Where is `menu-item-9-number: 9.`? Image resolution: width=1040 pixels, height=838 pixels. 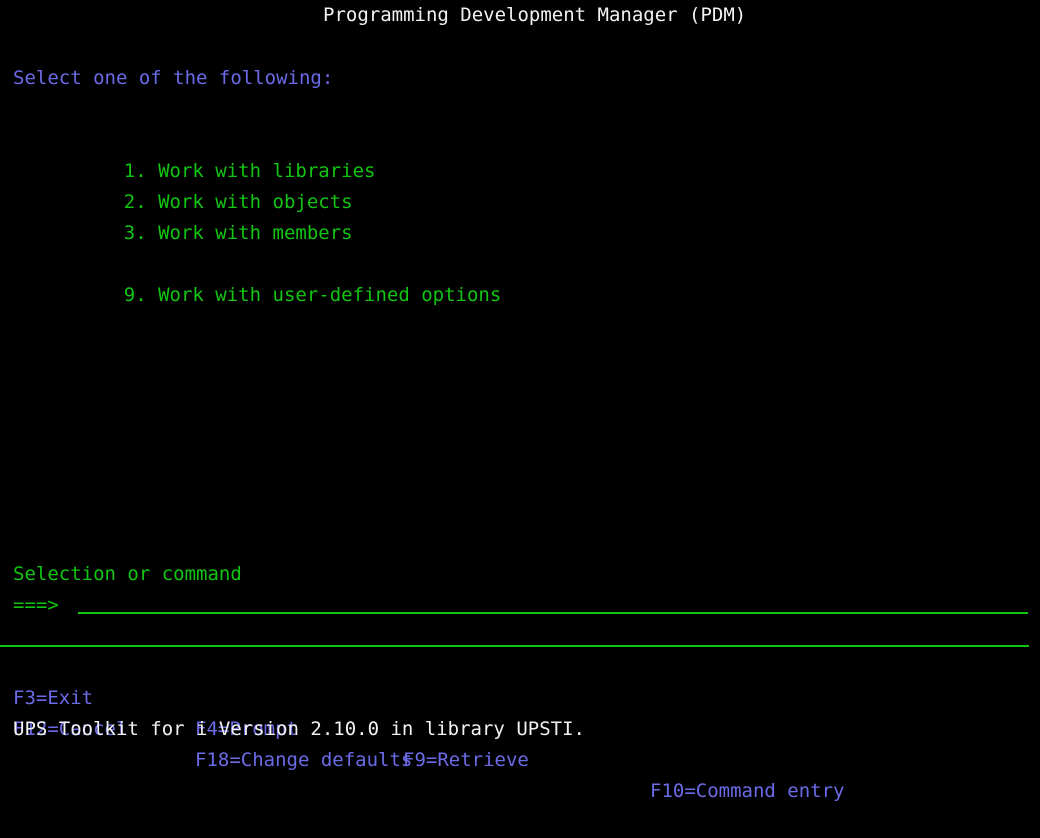
menu-item-9-number: 9. is located at coordinates (135, 295).